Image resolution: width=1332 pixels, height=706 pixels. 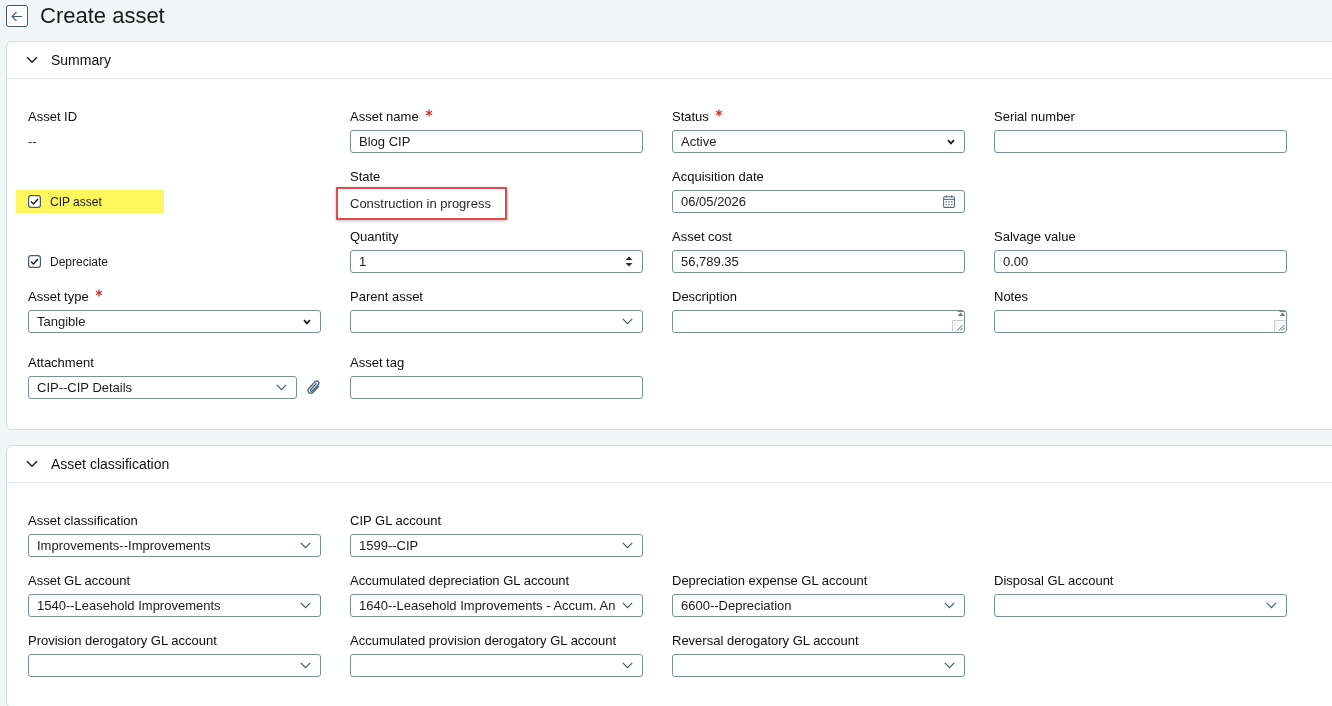 I want to click on date-field: 06/05/2026, so click(x=818, y=201).